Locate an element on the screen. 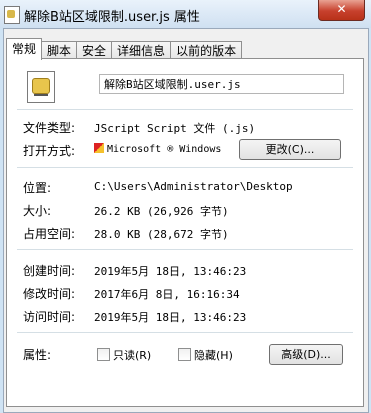 The image size is (371, 413). readonly-checkbox is located at coordinates (103, 354).